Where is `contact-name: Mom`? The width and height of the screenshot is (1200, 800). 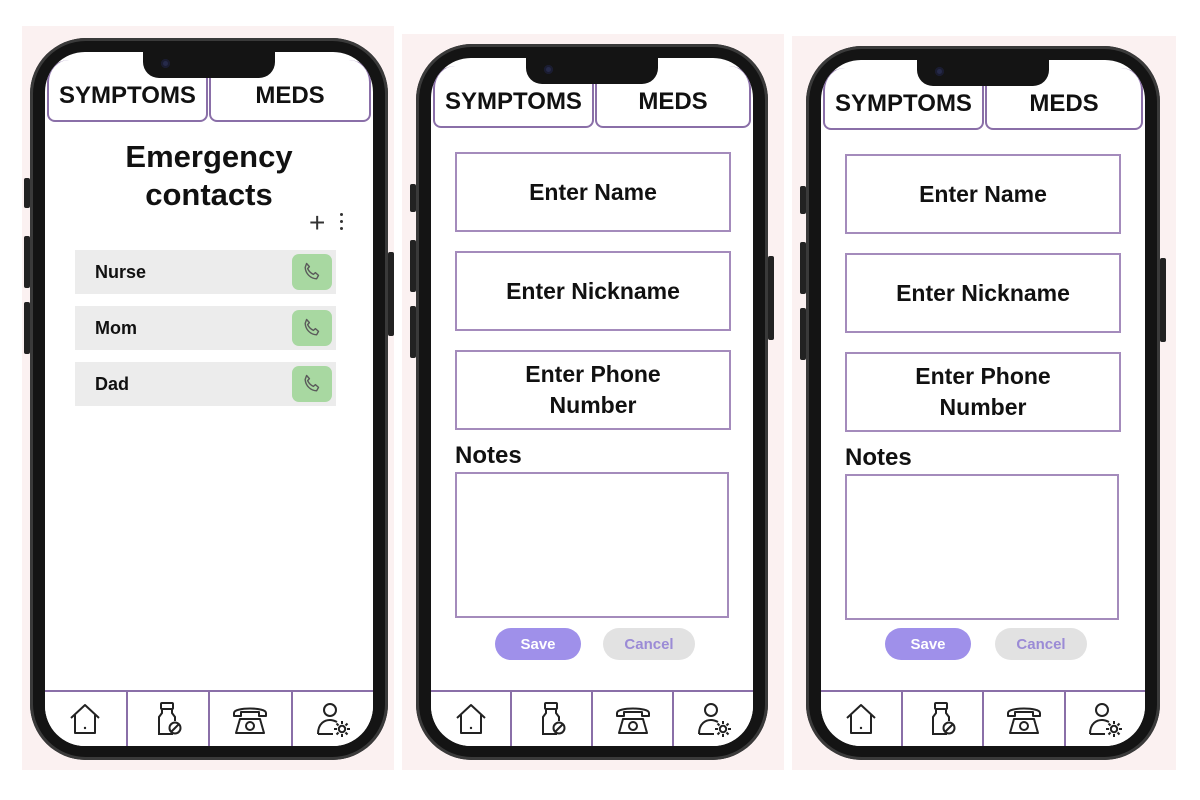 contact-name: Mom is located at coordinates (116, 327).